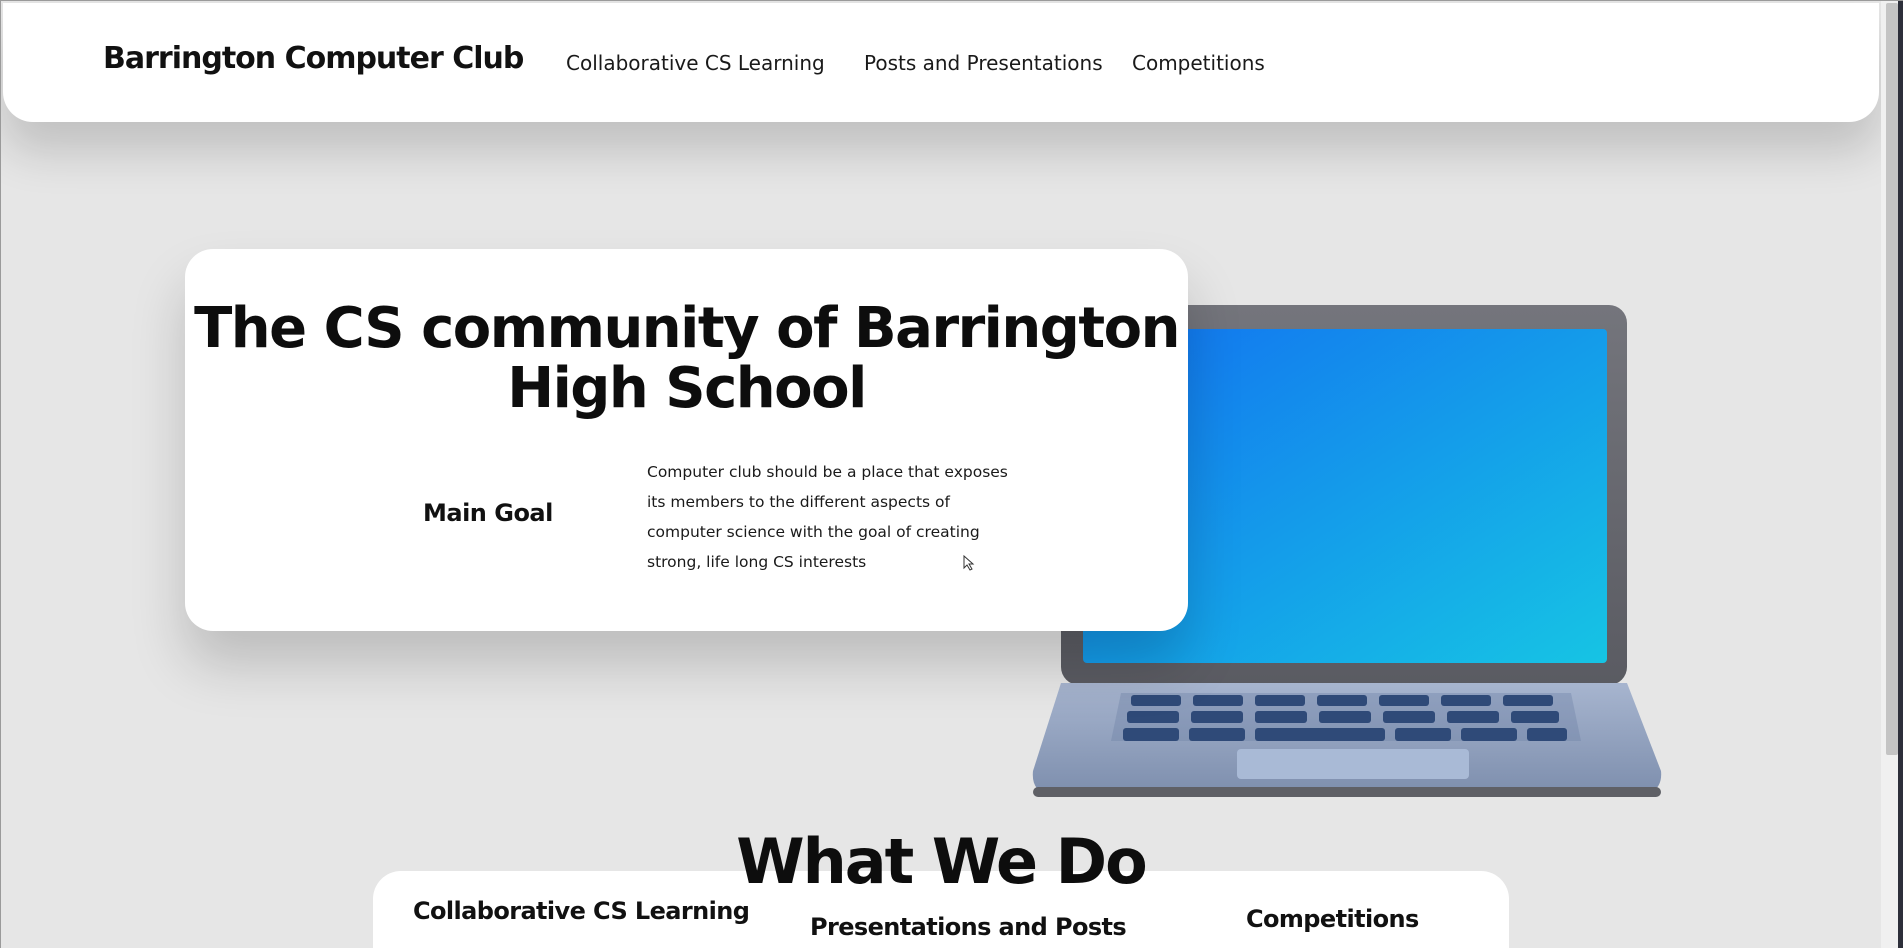  I want to click on feature-competitions: Competitions, so click(1332, 919).